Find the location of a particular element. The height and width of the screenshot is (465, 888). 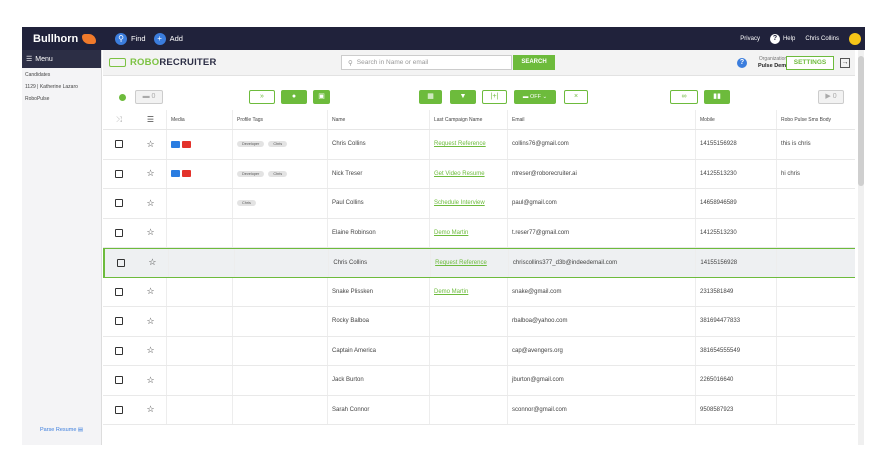

avatar is located at coordinates (855, 38).